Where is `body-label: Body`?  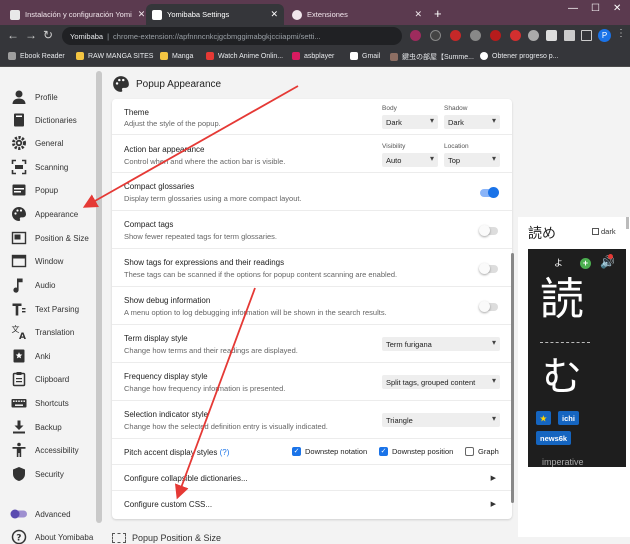
body-label: Body is located at coordinates (389, 108).